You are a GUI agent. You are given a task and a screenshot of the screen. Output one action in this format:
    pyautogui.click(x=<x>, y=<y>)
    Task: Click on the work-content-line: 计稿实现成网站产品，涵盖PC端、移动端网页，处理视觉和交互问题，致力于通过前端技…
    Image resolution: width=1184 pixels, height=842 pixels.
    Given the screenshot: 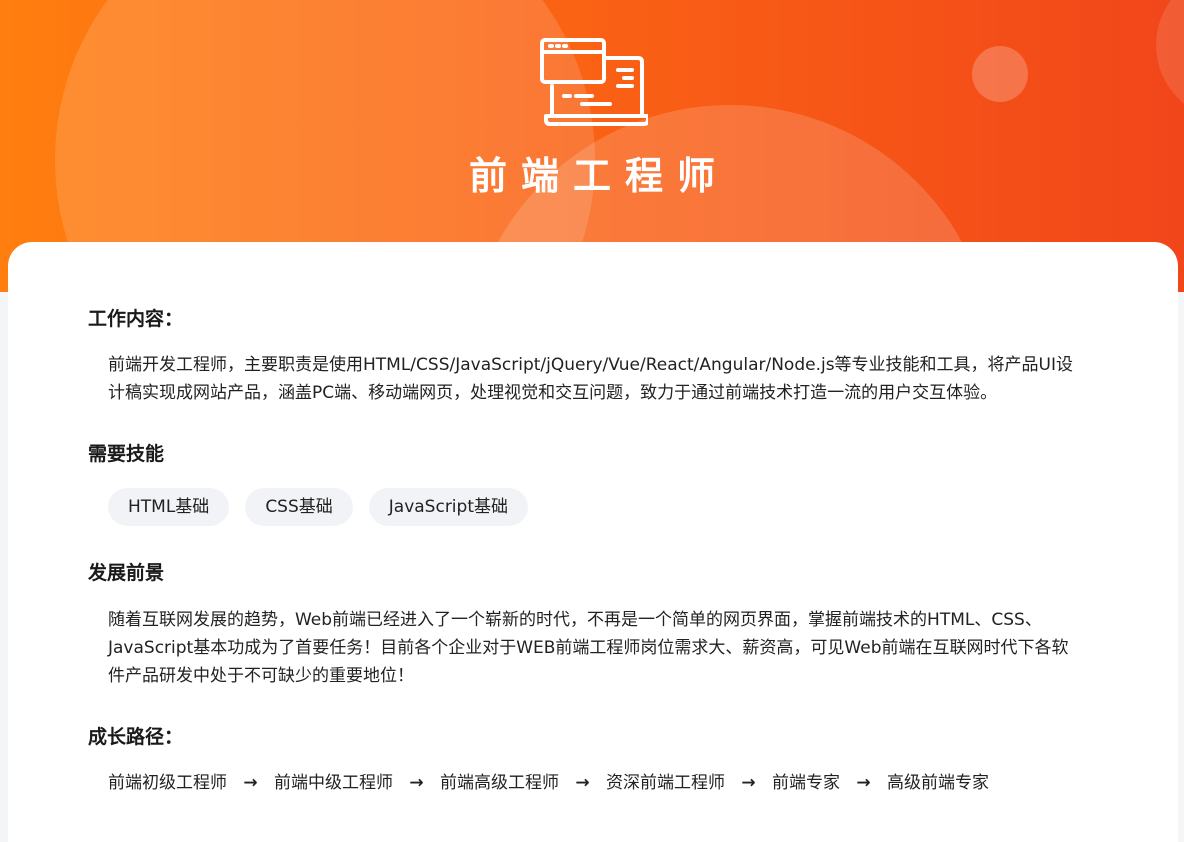 What is the action you would take?
    pyautogui.click(x=553, y=393)
    